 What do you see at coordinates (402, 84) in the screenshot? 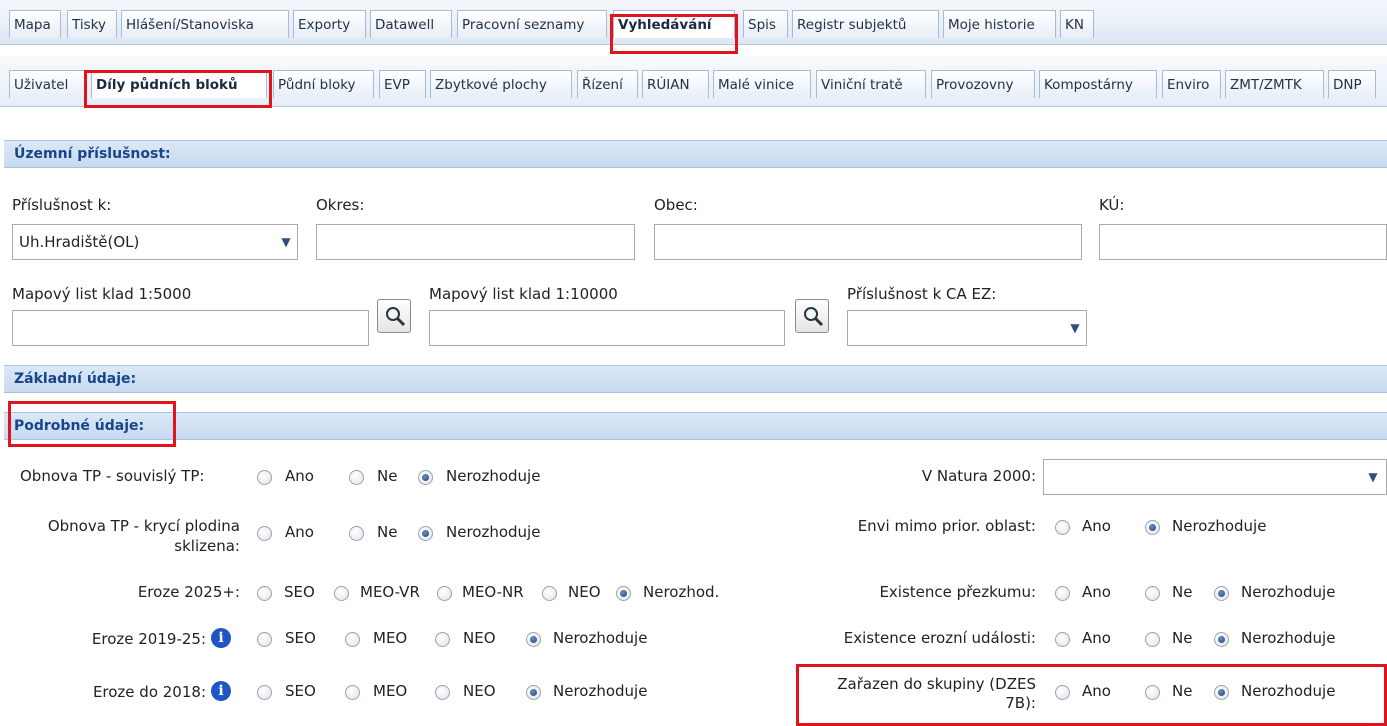
I see `tab-evp: EVP` at bounding box center [402, 84].